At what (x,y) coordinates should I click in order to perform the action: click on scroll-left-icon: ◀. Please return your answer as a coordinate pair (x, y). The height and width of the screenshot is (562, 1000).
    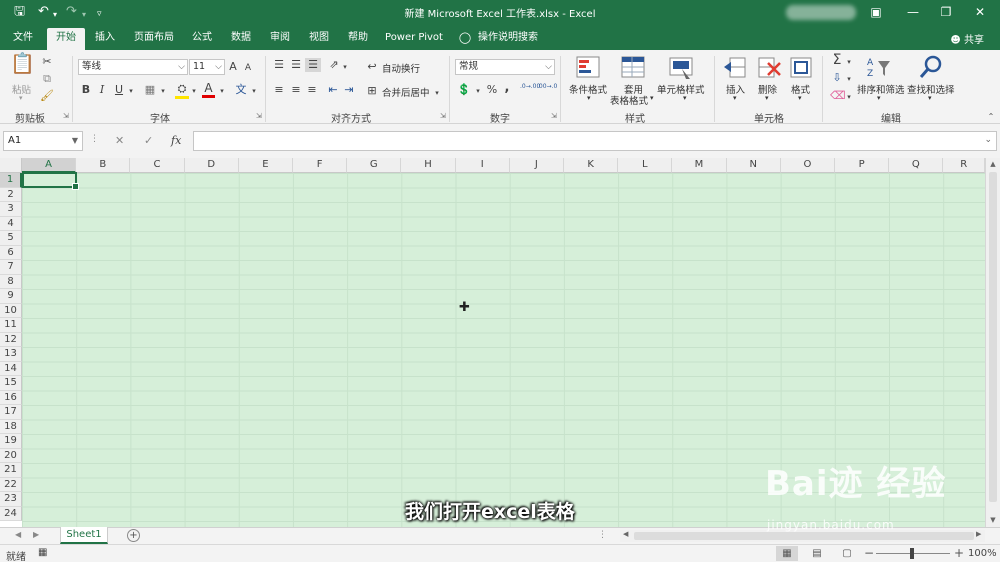
    Looking at the image, I should click on (625, 534).